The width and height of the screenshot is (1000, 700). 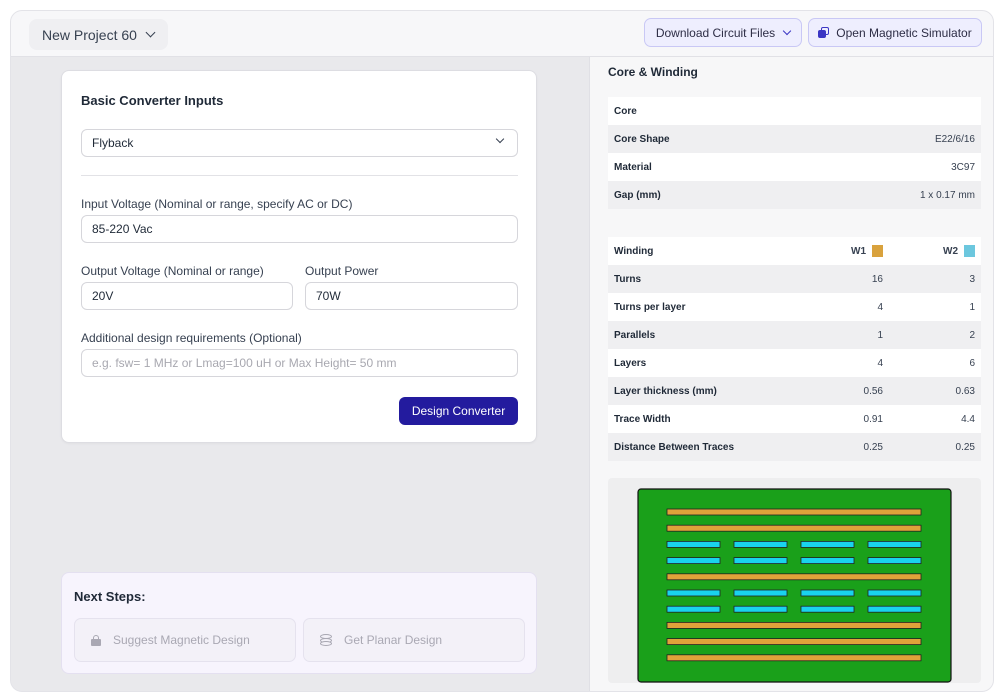 I want to click on core-header: Core, so click(x=625, y=111).